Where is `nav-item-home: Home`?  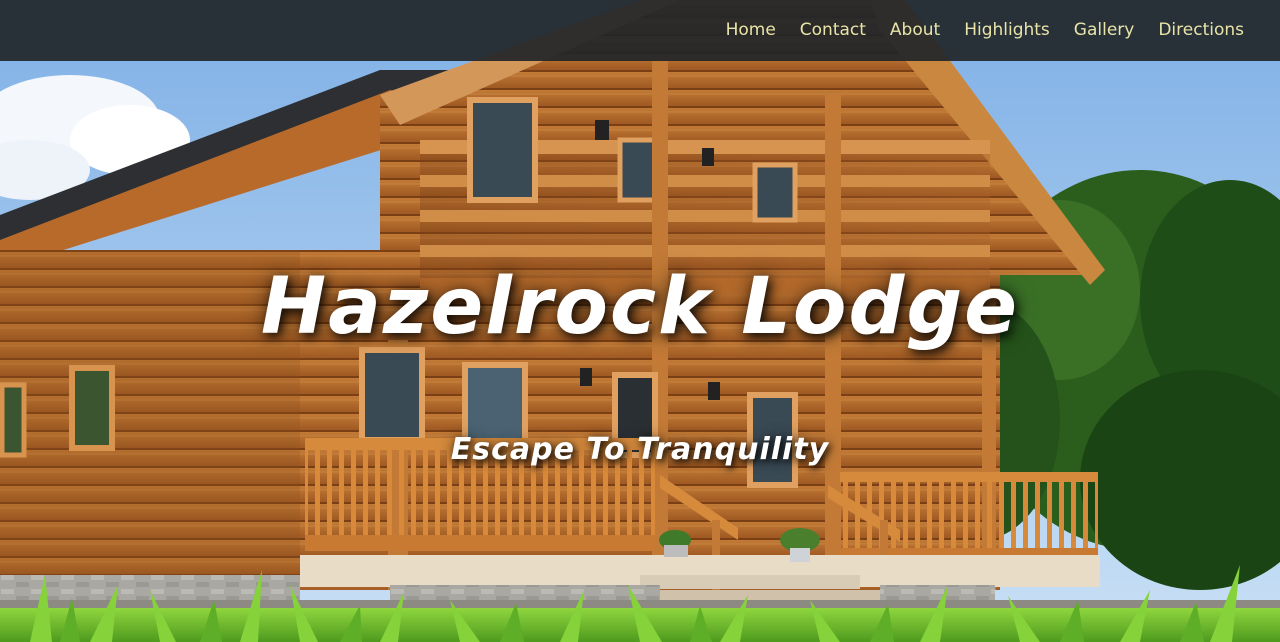 nav-item-home: Home is located at coordinates (751, 30).